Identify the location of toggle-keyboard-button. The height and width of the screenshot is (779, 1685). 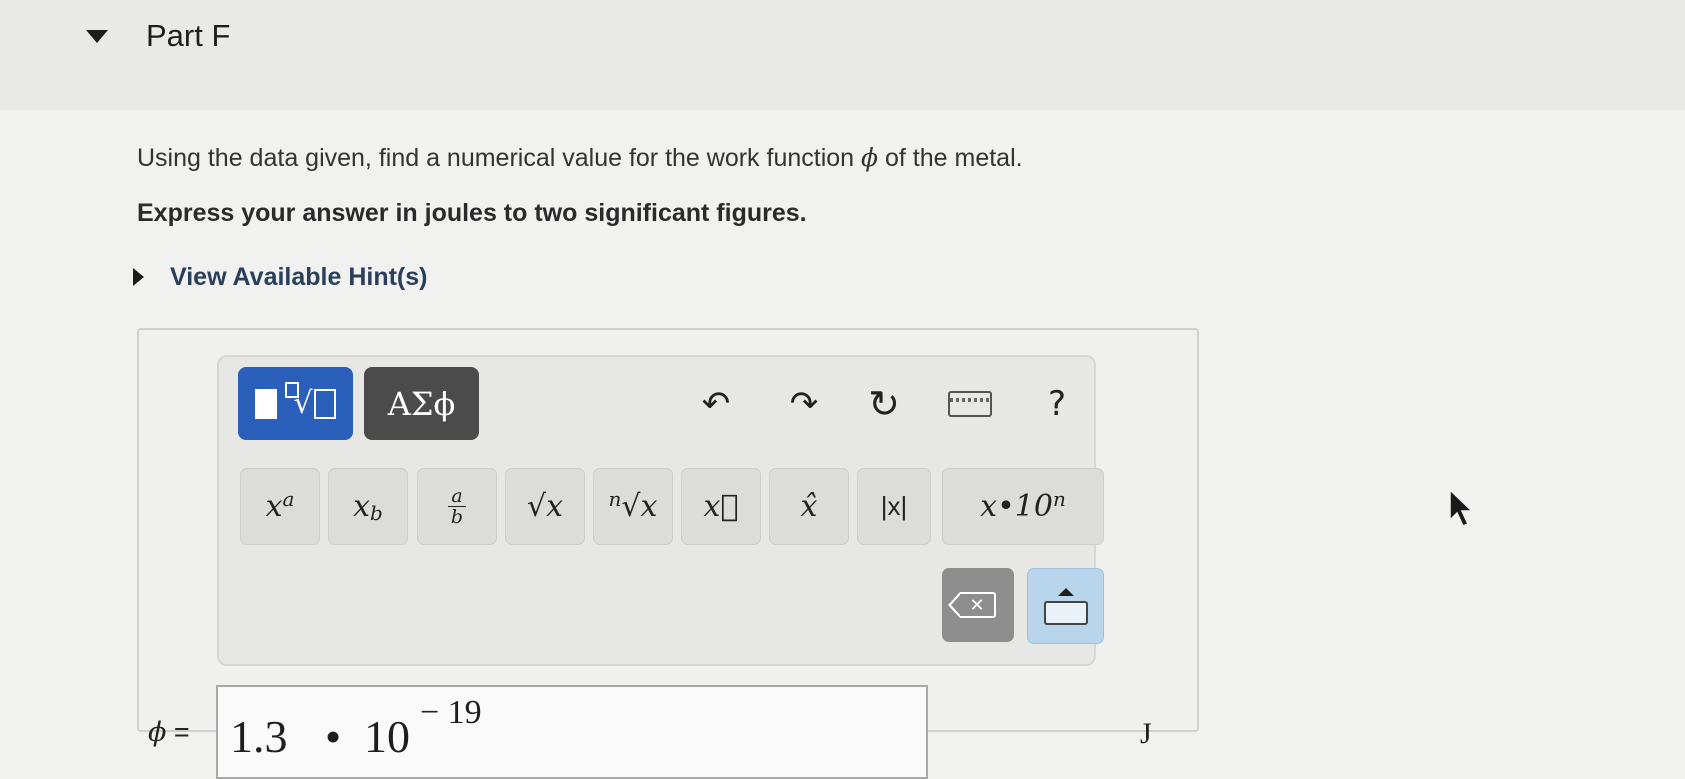
(1065, 606).